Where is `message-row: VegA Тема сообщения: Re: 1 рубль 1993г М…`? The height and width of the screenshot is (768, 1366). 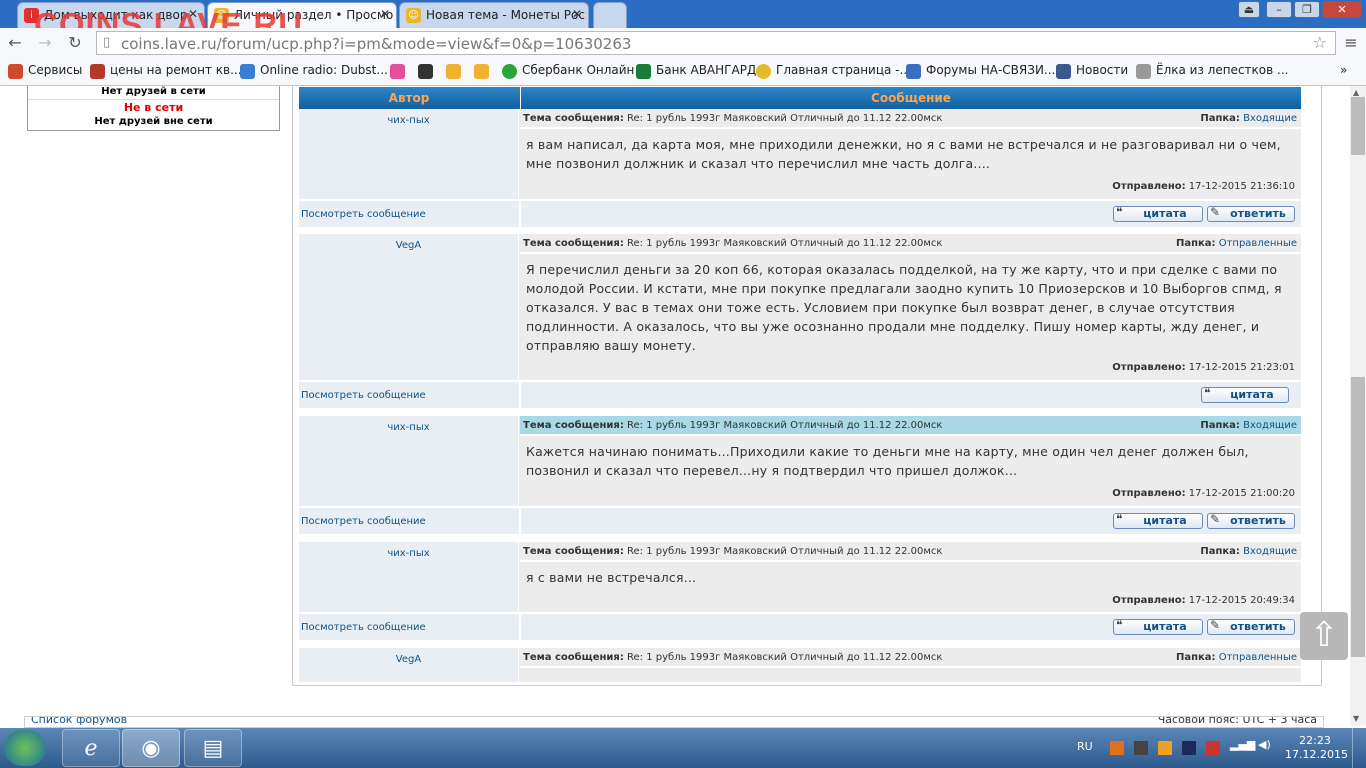
message-row: VegA Тема сообщения: Re: 1 рубль 1993г М… is located at coordinates (800, 665).